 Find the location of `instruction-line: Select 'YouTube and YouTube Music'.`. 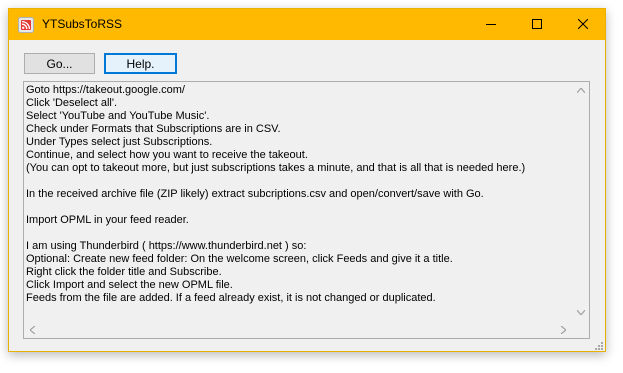

instruction-line: Select 'YouTube and YouTube Music'. is located at coordinates (118, 116).